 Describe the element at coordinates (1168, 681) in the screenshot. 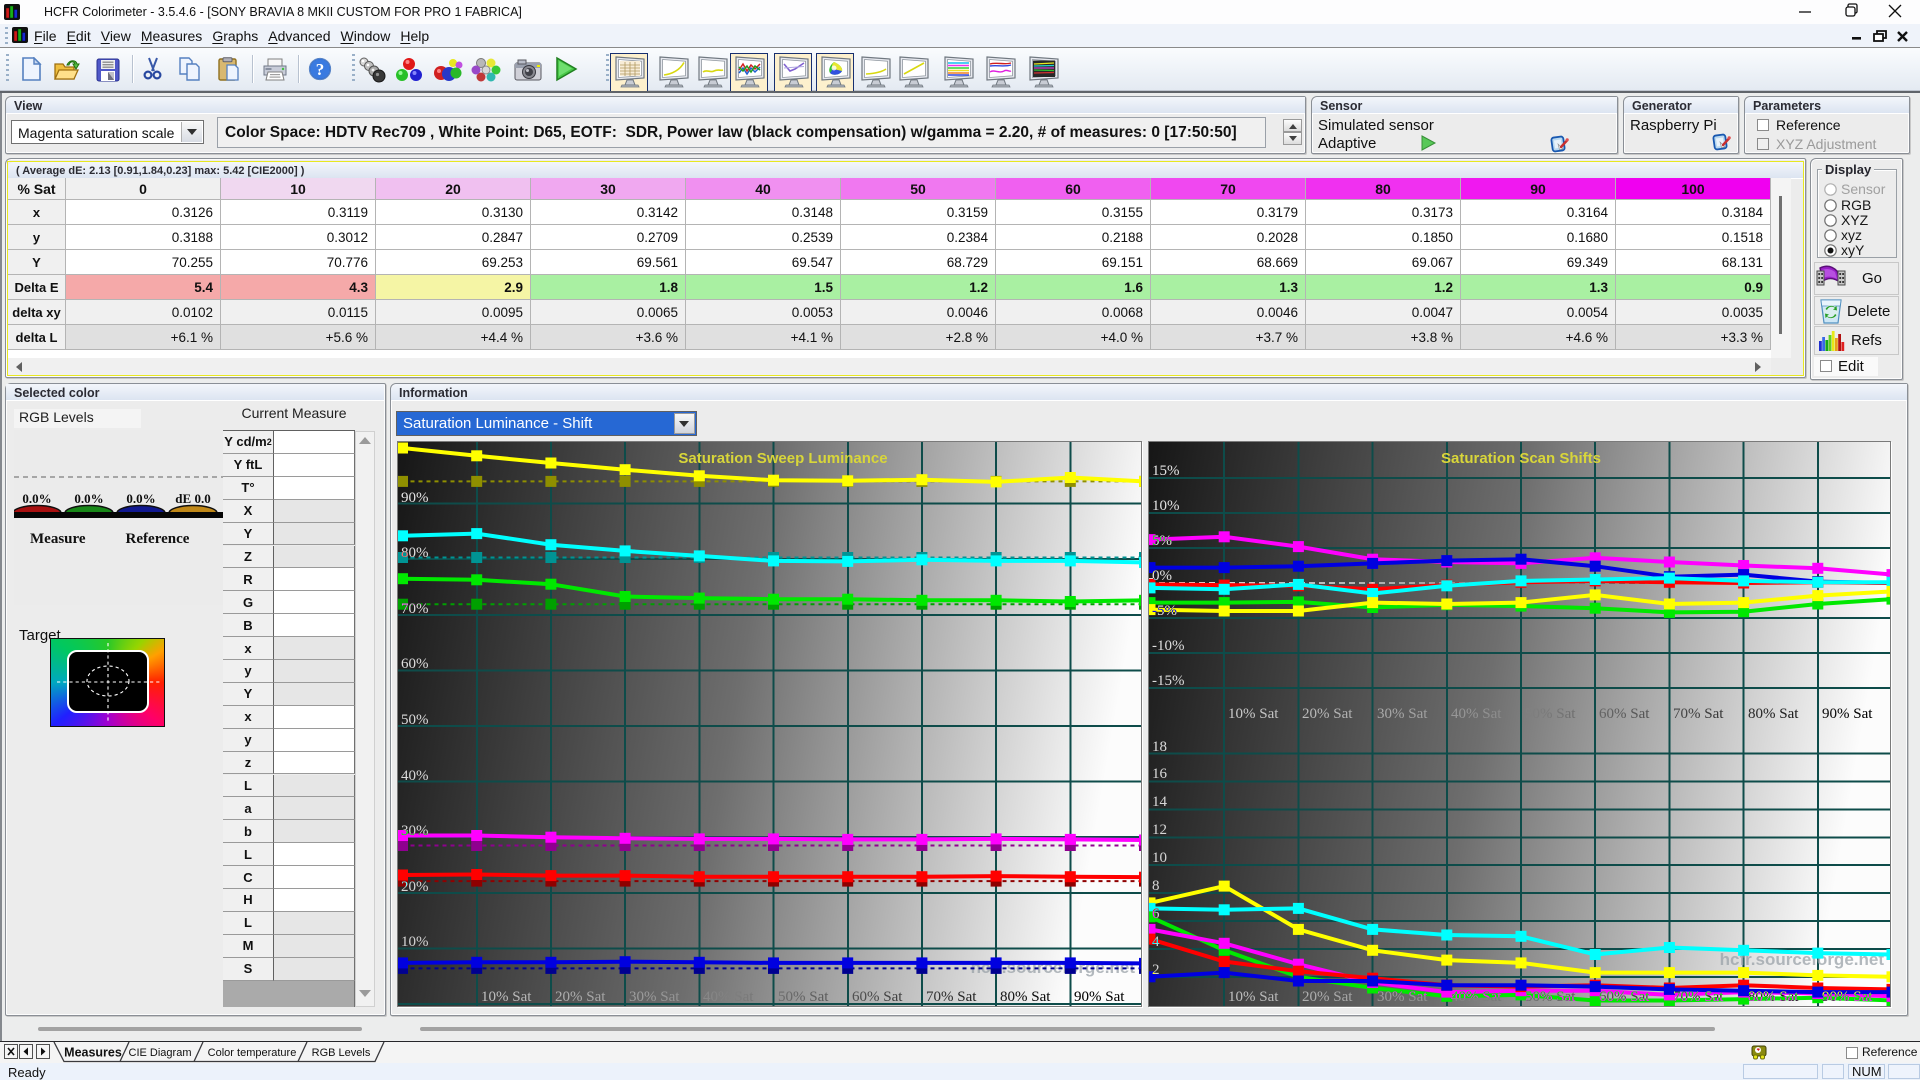

I see `svg-text: -15%` at that location.